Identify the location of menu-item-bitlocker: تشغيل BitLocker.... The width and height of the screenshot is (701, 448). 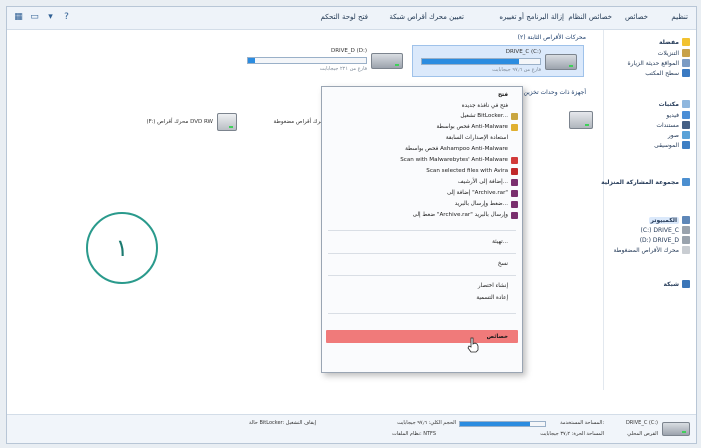
(484, 116).